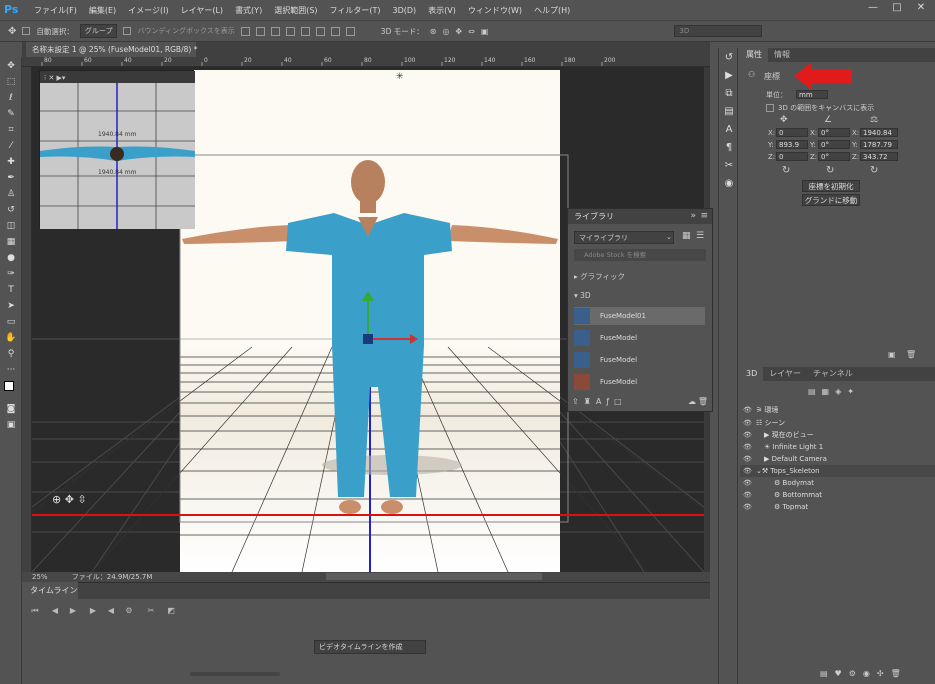 This screenshot has width=935, height=684. Describe the element at coordinates (11, 242) in the screenshot. I see `gradient-tool-icon: ▦` at that location.